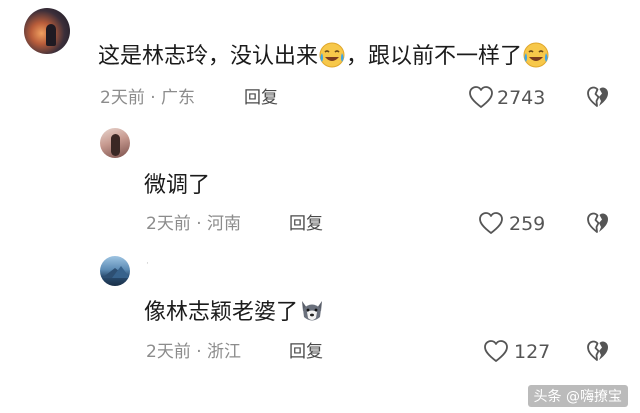  I want to click on comment-text: 这是林志玲，没认出来 ，跟以前不一样了, so click(324, 56).